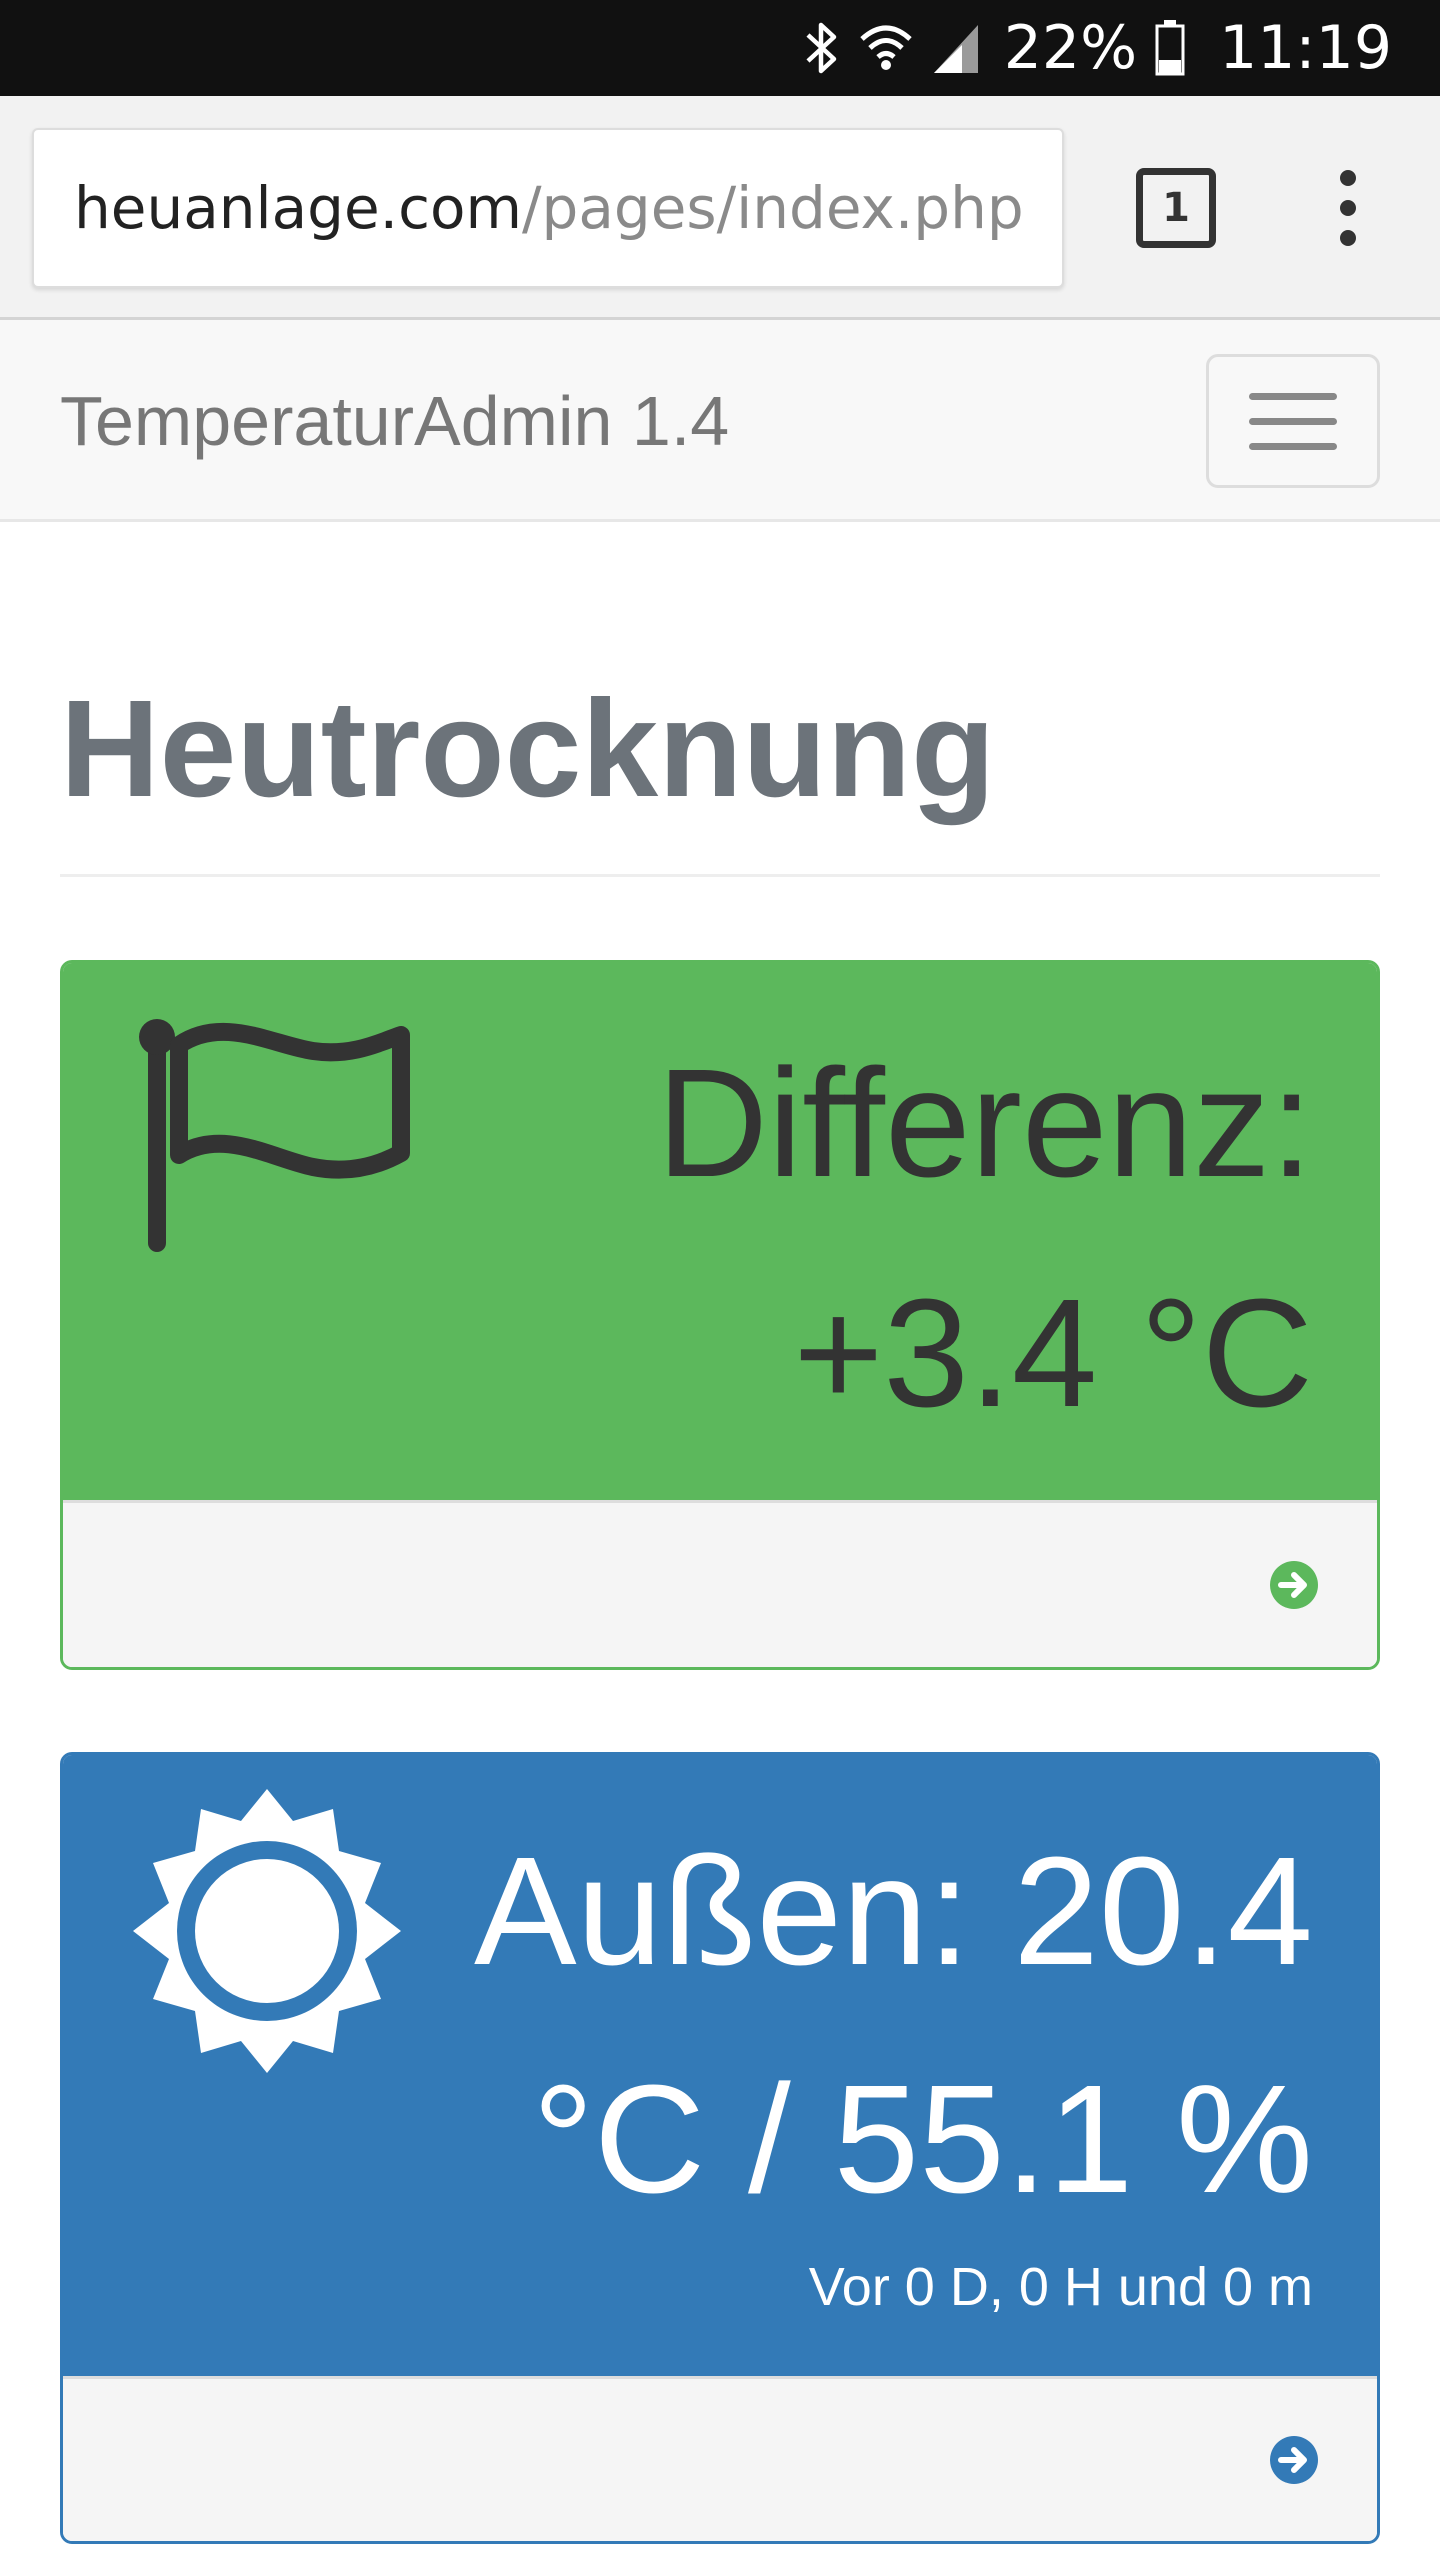 This screenshot has width=1440, height=2560. Describe the element at coordinates (528, 749) in the screenshot. I see `page-title: Heutrocknung` at that location.